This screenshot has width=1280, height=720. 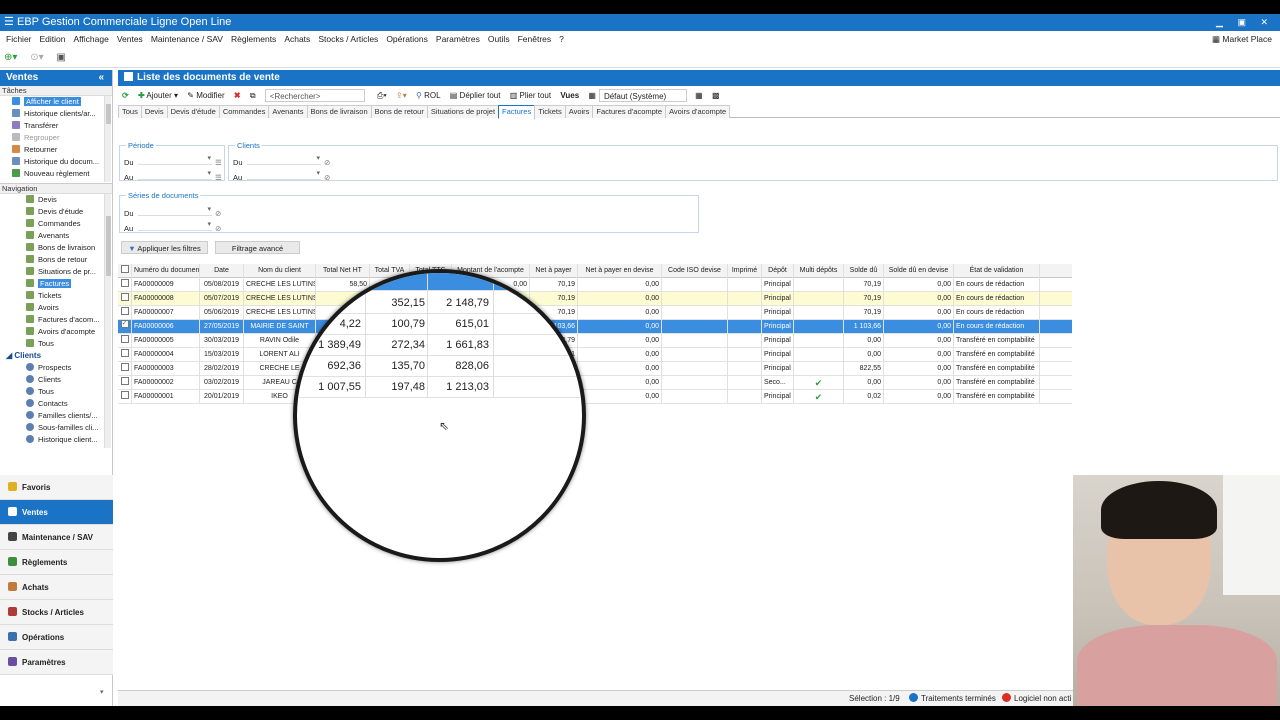 I want to click on nav-item: Devis d'étude, so click(x=56, y=212).